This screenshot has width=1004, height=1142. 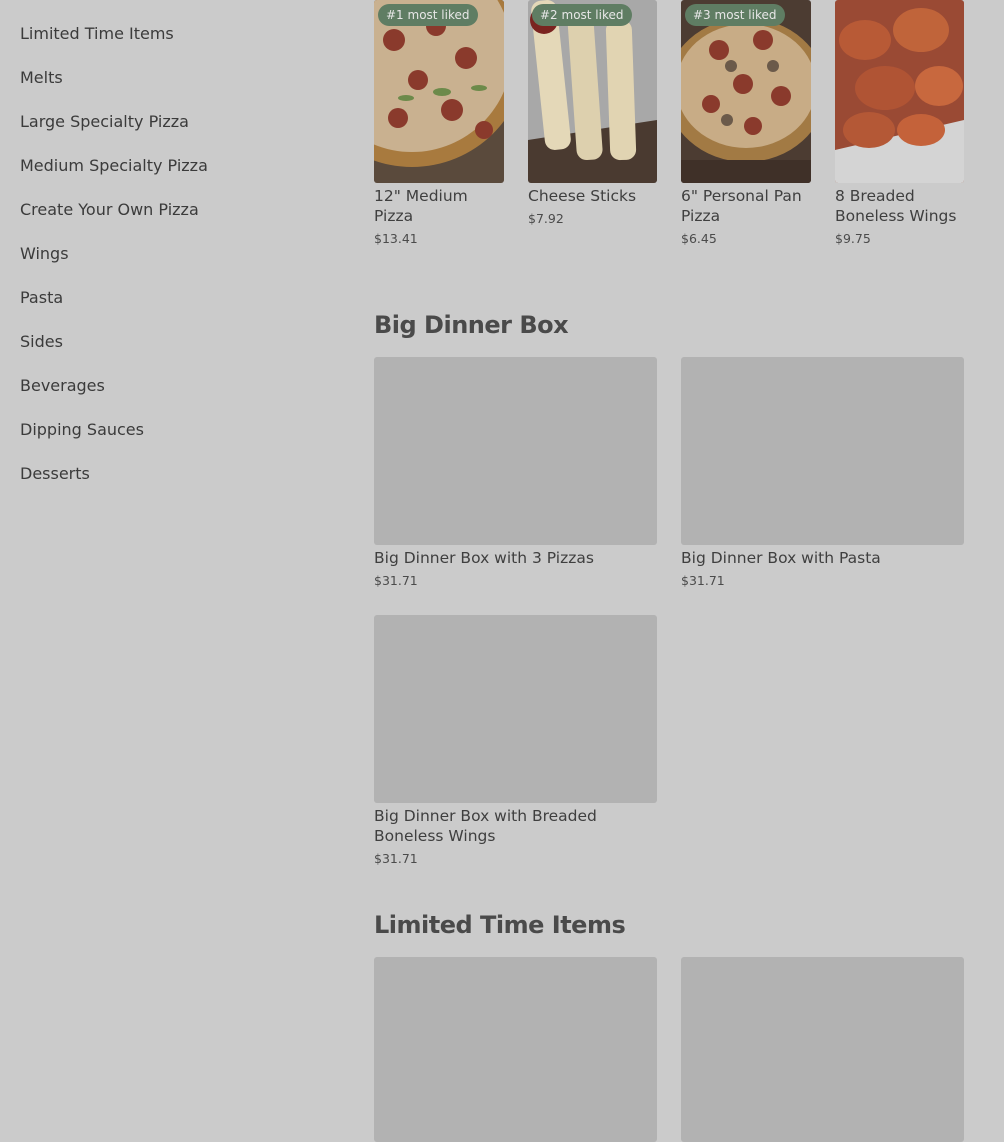 What do you see at coordinates (41, 298) in the screenshot?
I see `sidebar-item-pasta: Pasta` at bounding box center [41, 298].